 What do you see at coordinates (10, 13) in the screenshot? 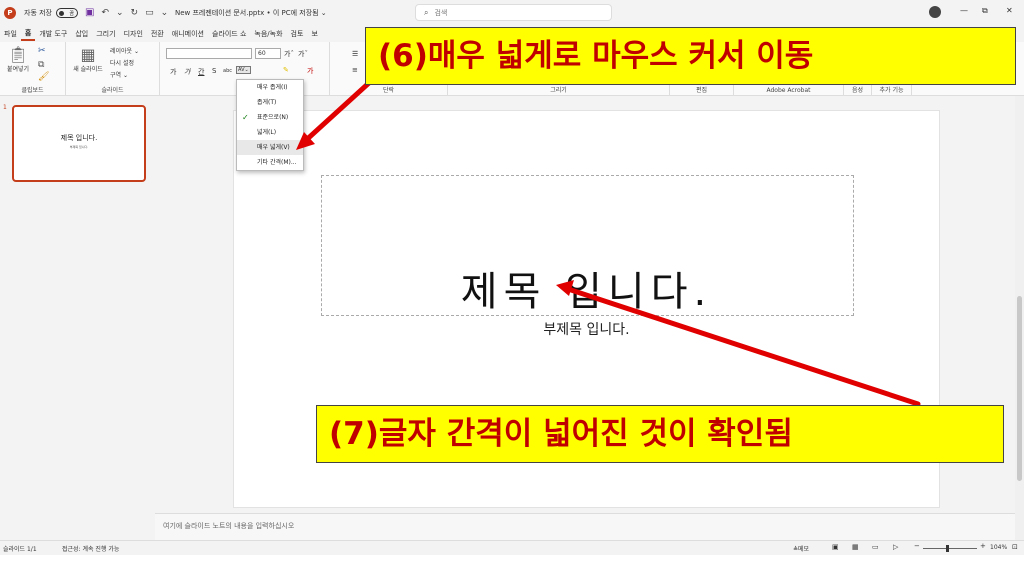
I see `powerpoint-logo-icon: P` at bounding box center [10, 13].